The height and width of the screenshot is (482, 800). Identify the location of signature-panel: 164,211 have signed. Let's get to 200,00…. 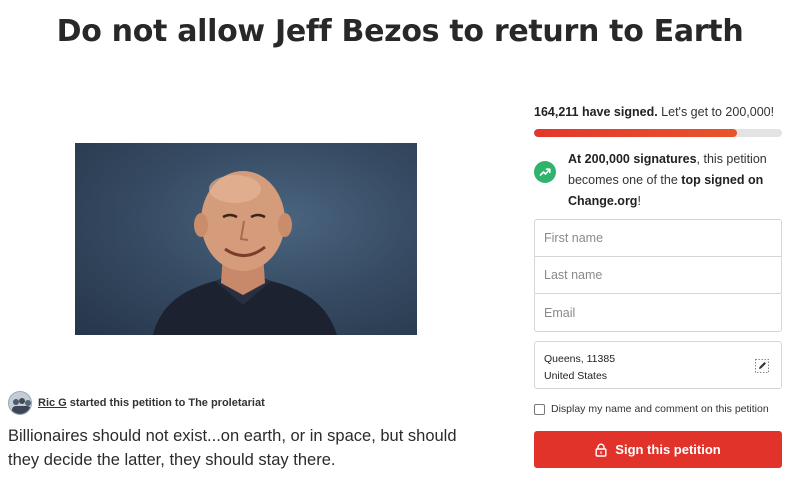
(658, 158).